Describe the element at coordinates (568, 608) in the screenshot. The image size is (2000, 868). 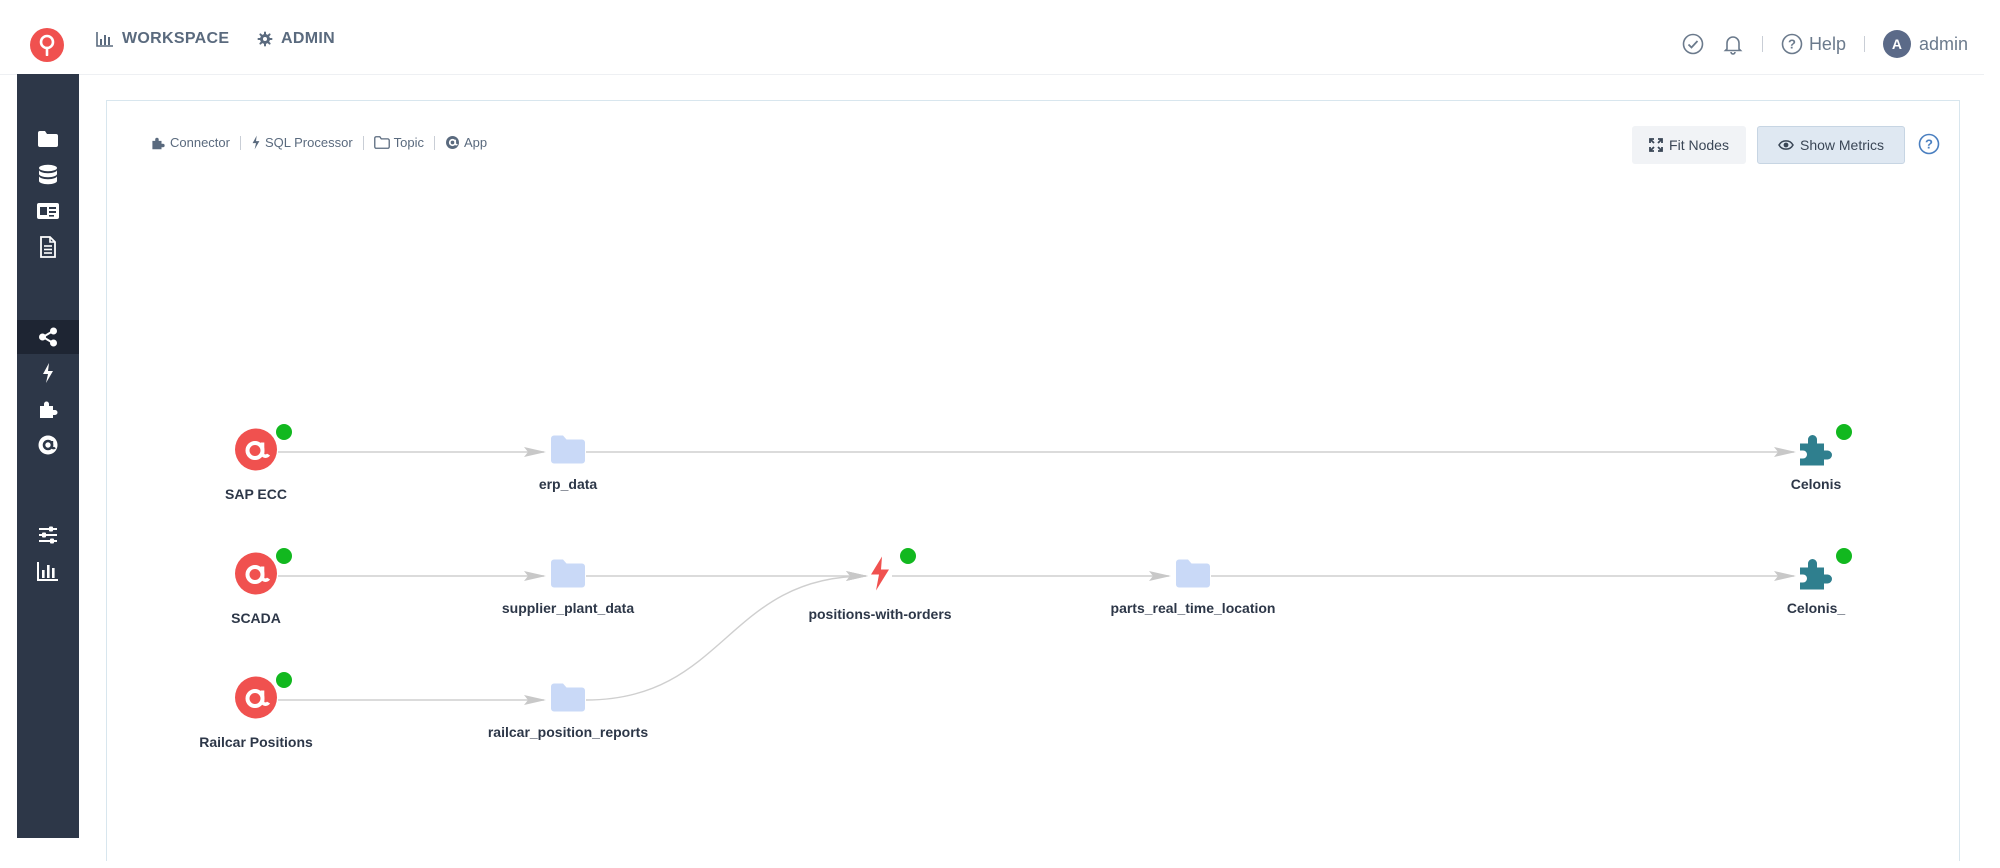
I see `node-label: supplier_plant_data` at that location.